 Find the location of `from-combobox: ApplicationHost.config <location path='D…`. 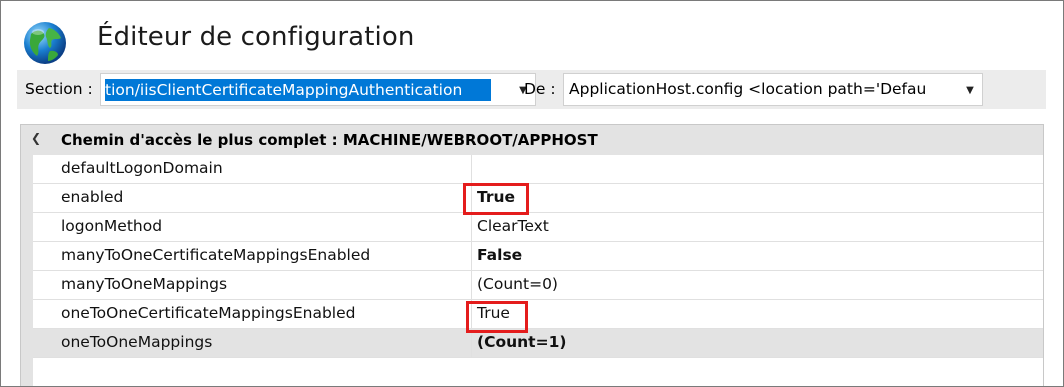

from-combobox: ApplicationHost.config <location path='D… is located at coordinates (773, 89).